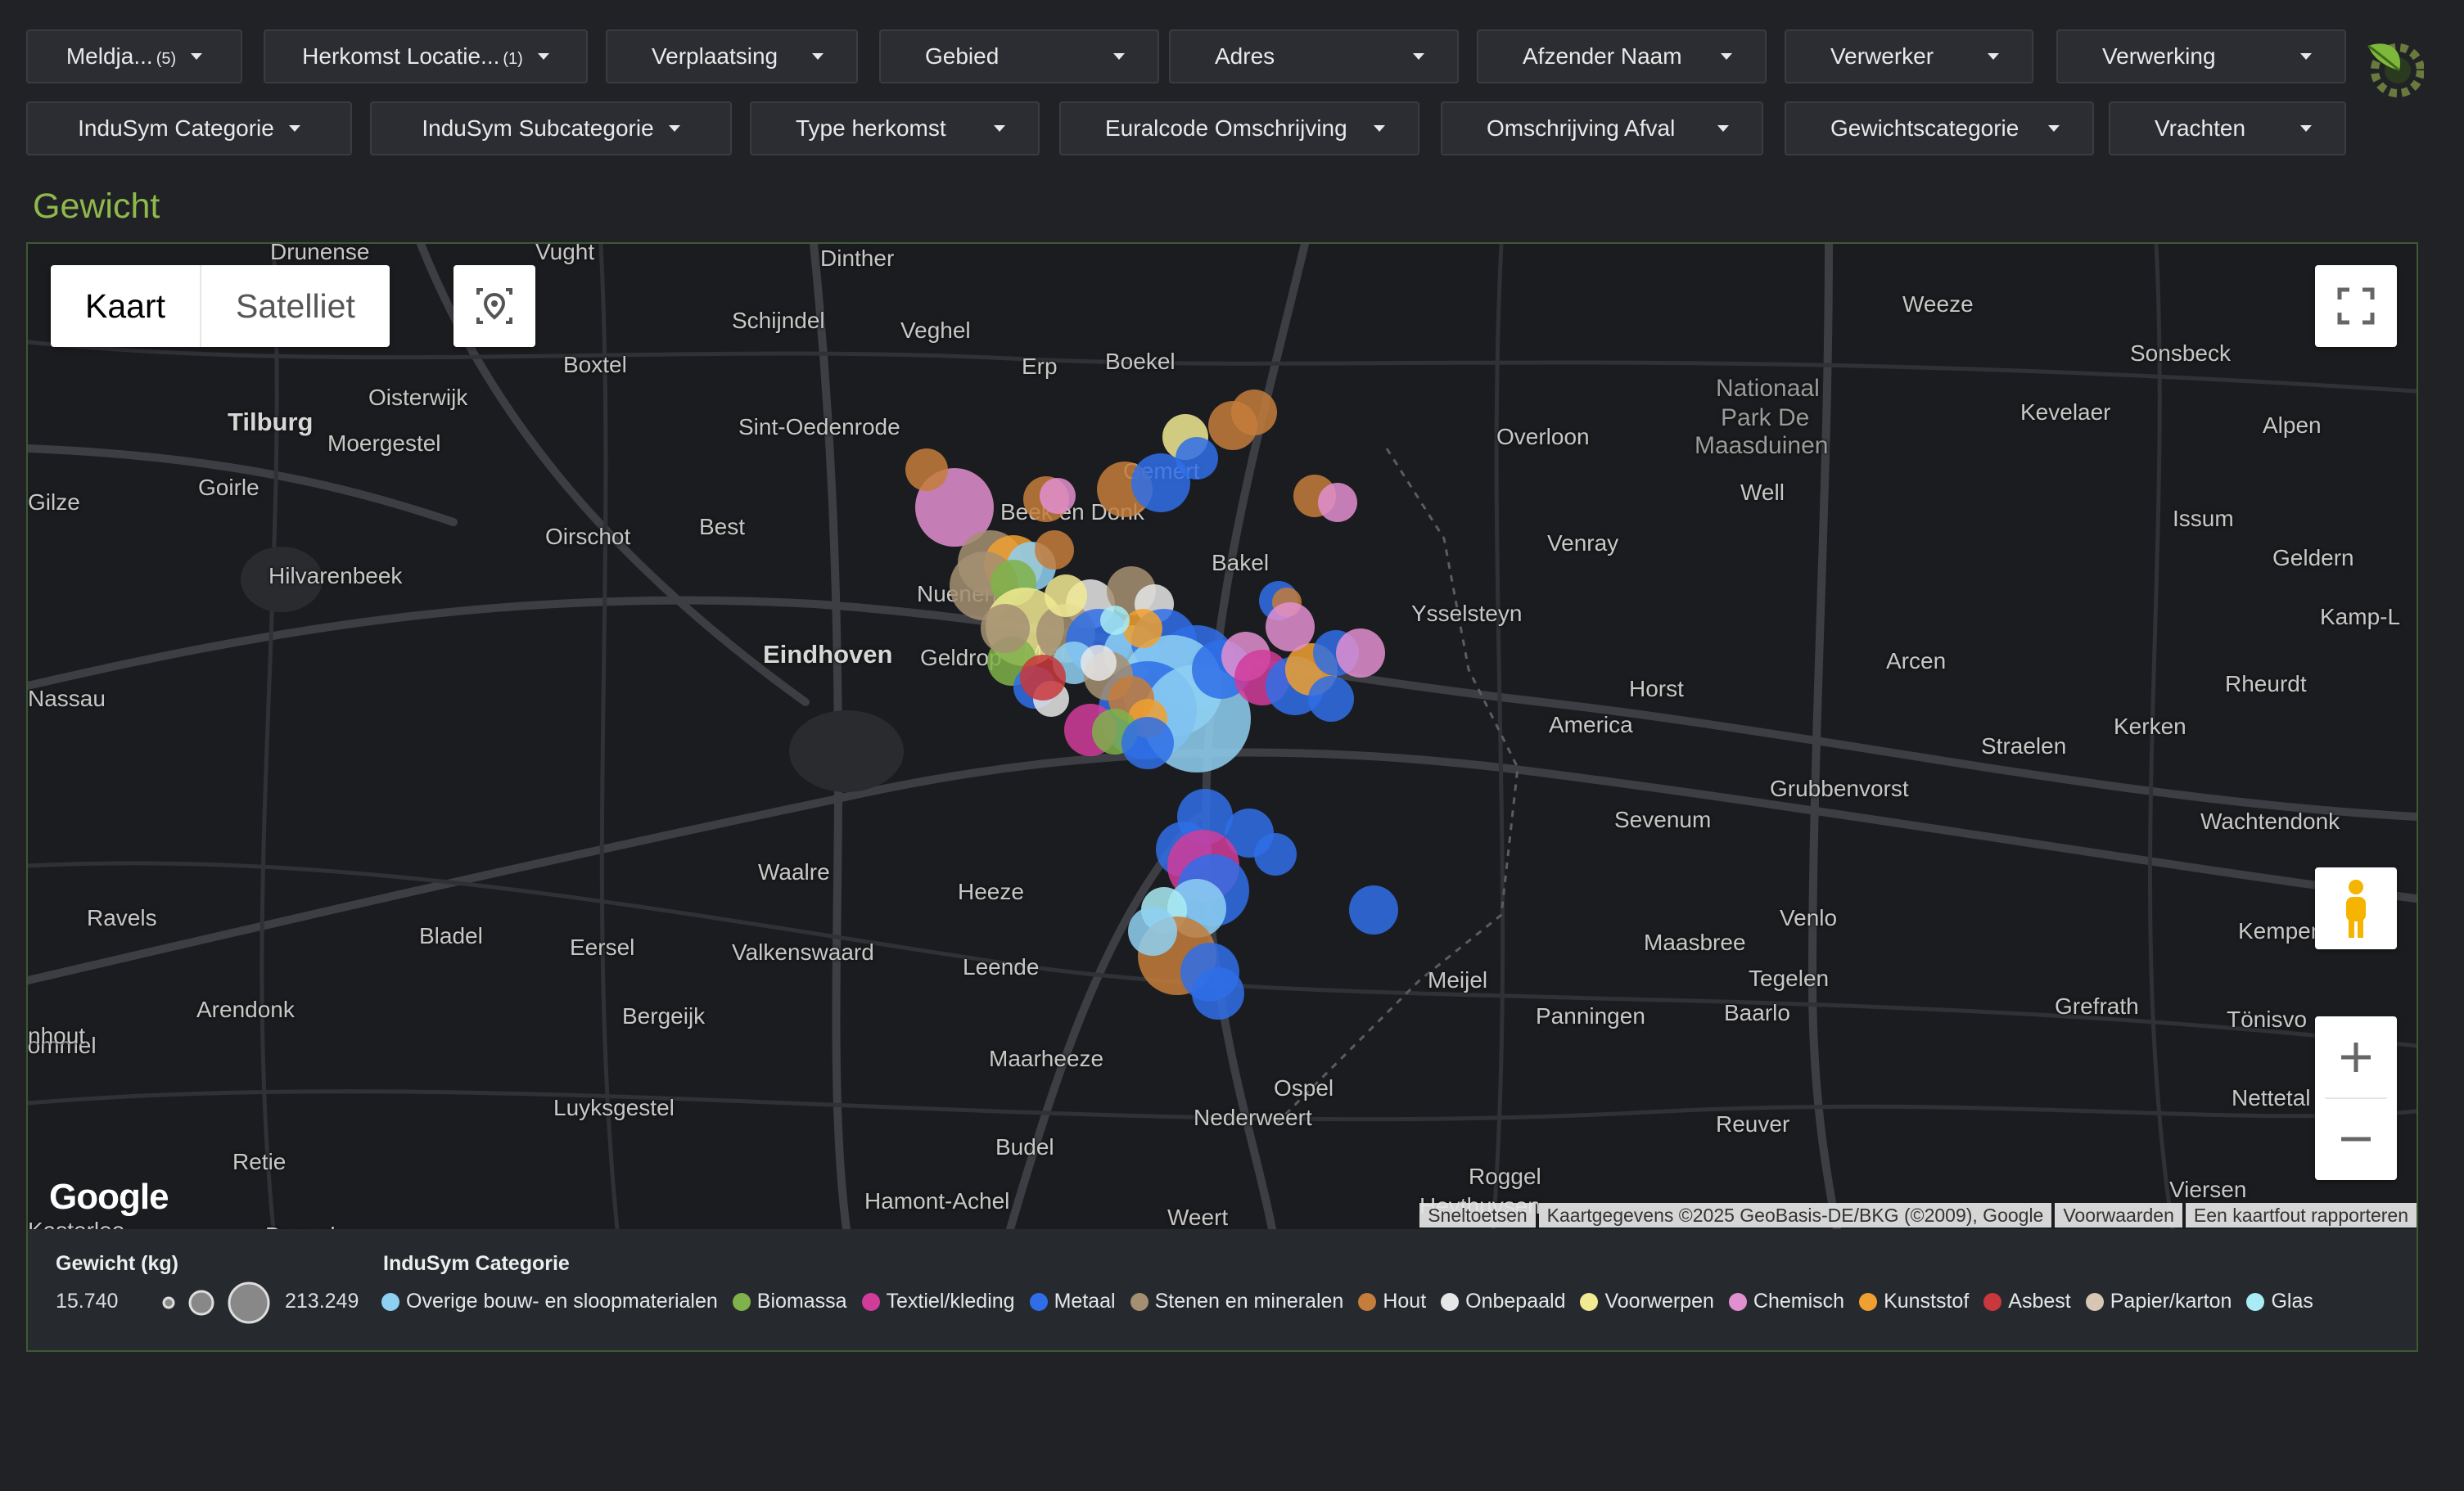 The height and width of the screenshot is (1491, 2464). Describe the element at coordinates (1019, 56) in the screenshot. I see `filter-gebied-dropdown: Gebied` at that location.